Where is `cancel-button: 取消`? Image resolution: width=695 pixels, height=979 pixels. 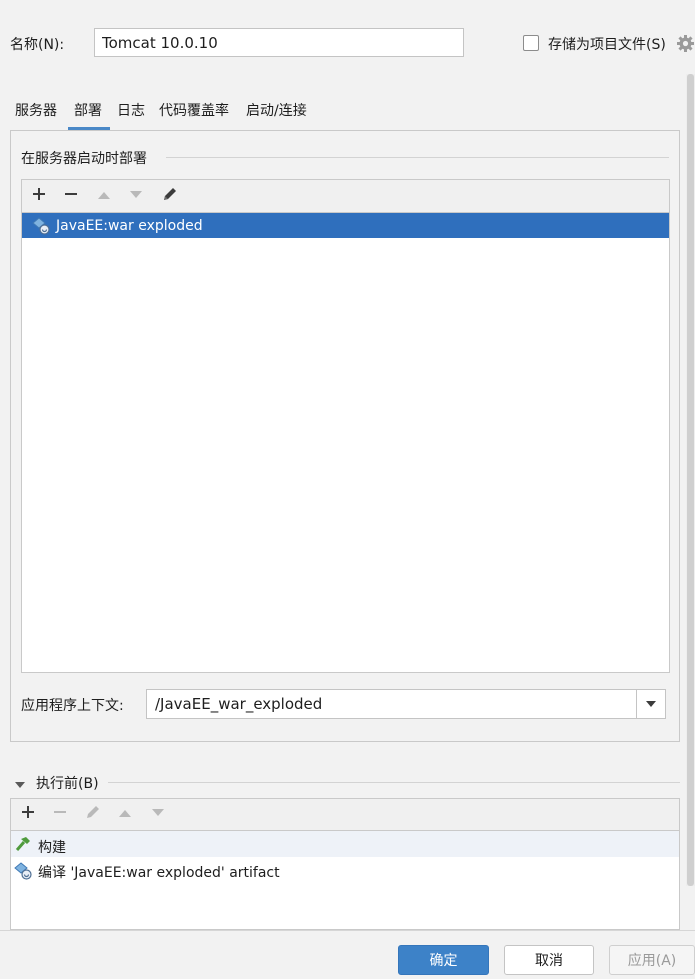 cancel-button: 取消 is located at coordinates (549, 960).